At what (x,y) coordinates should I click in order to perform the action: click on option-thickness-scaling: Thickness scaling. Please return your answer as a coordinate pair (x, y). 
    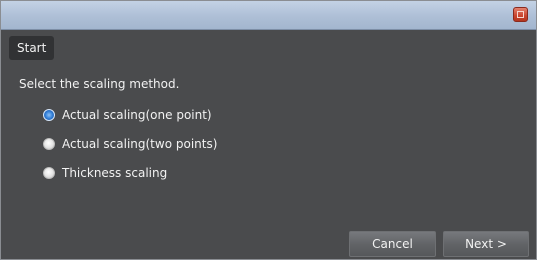
    Looking at the image, I should click on (105, 173).